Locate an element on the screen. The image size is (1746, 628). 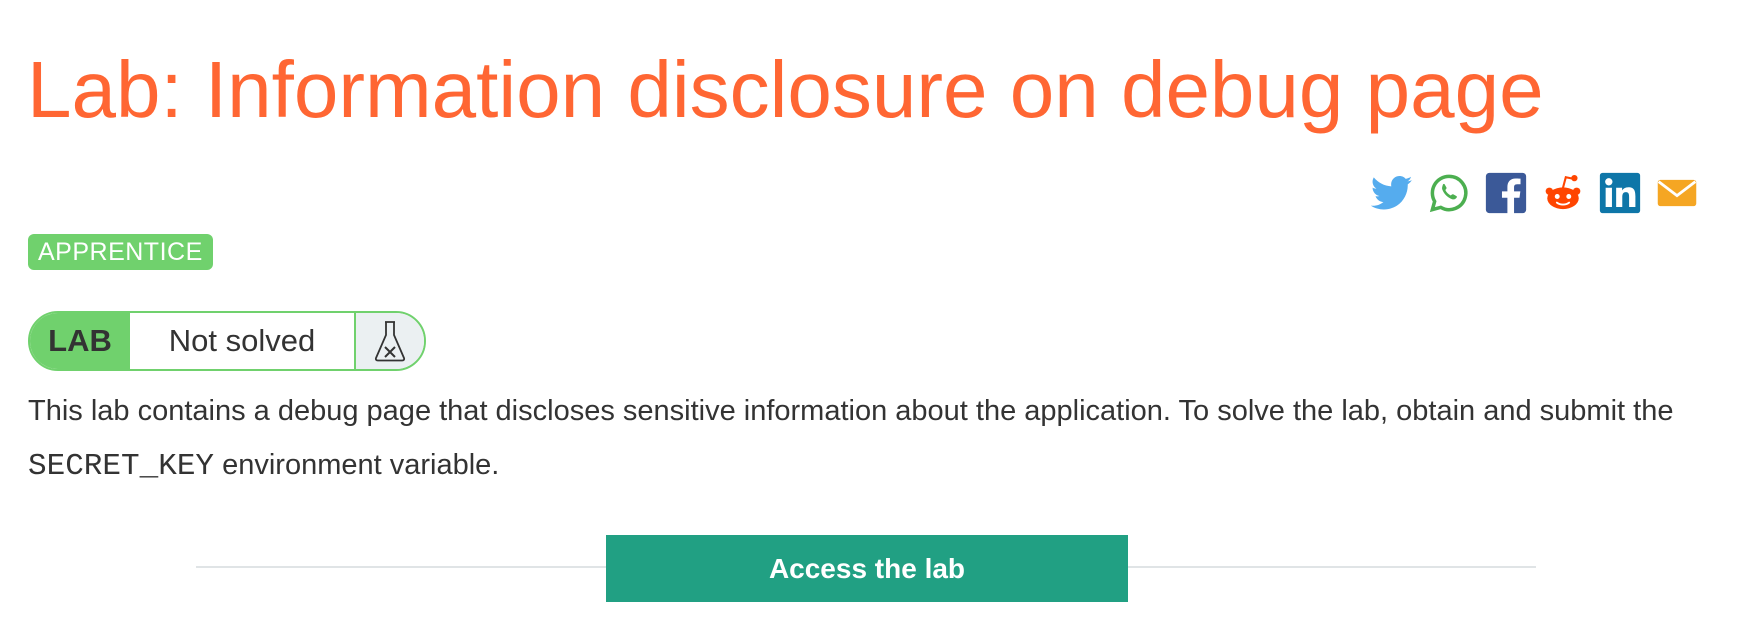
share-bar is located at coordinates (1534, 193).